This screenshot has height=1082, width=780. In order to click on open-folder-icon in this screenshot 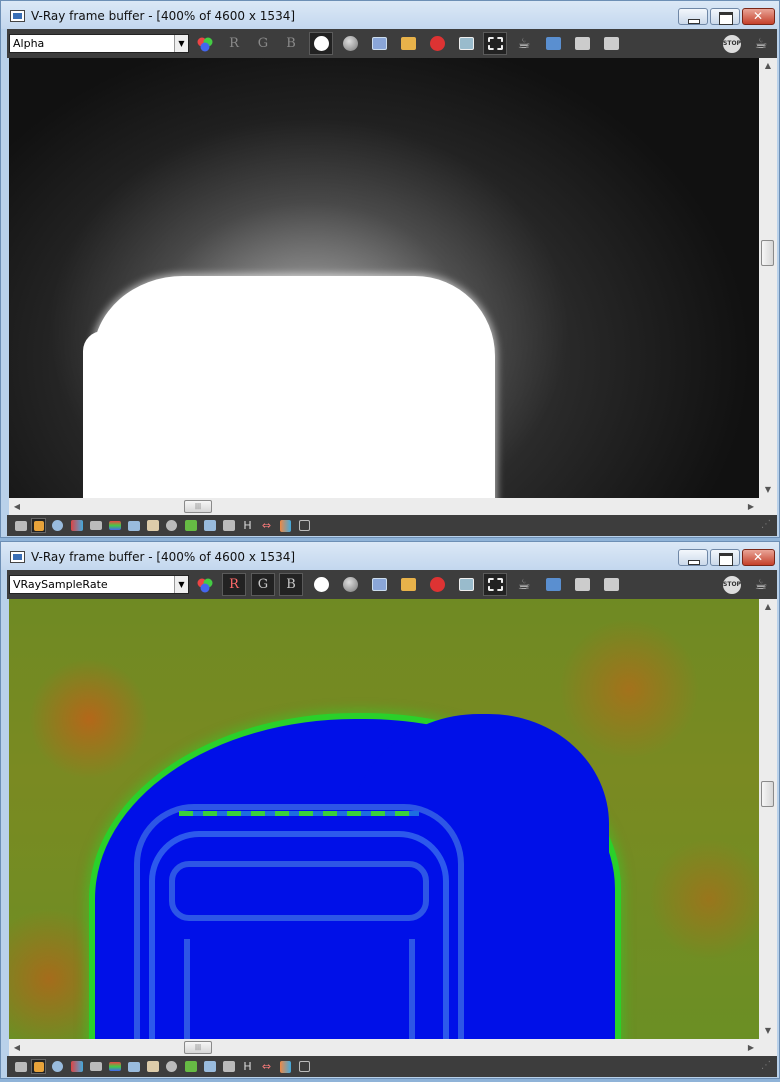, I will do `click(408, 584)`.